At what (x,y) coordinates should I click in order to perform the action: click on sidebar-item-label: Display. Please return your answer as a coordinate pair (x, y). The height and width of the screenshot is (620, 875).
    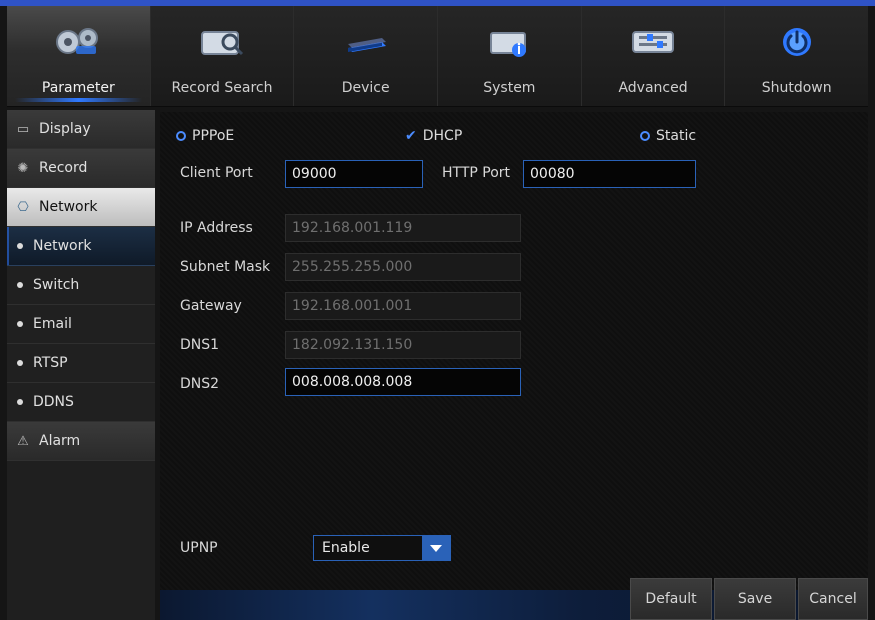
    Looking at the image, I should click on (65, 129).